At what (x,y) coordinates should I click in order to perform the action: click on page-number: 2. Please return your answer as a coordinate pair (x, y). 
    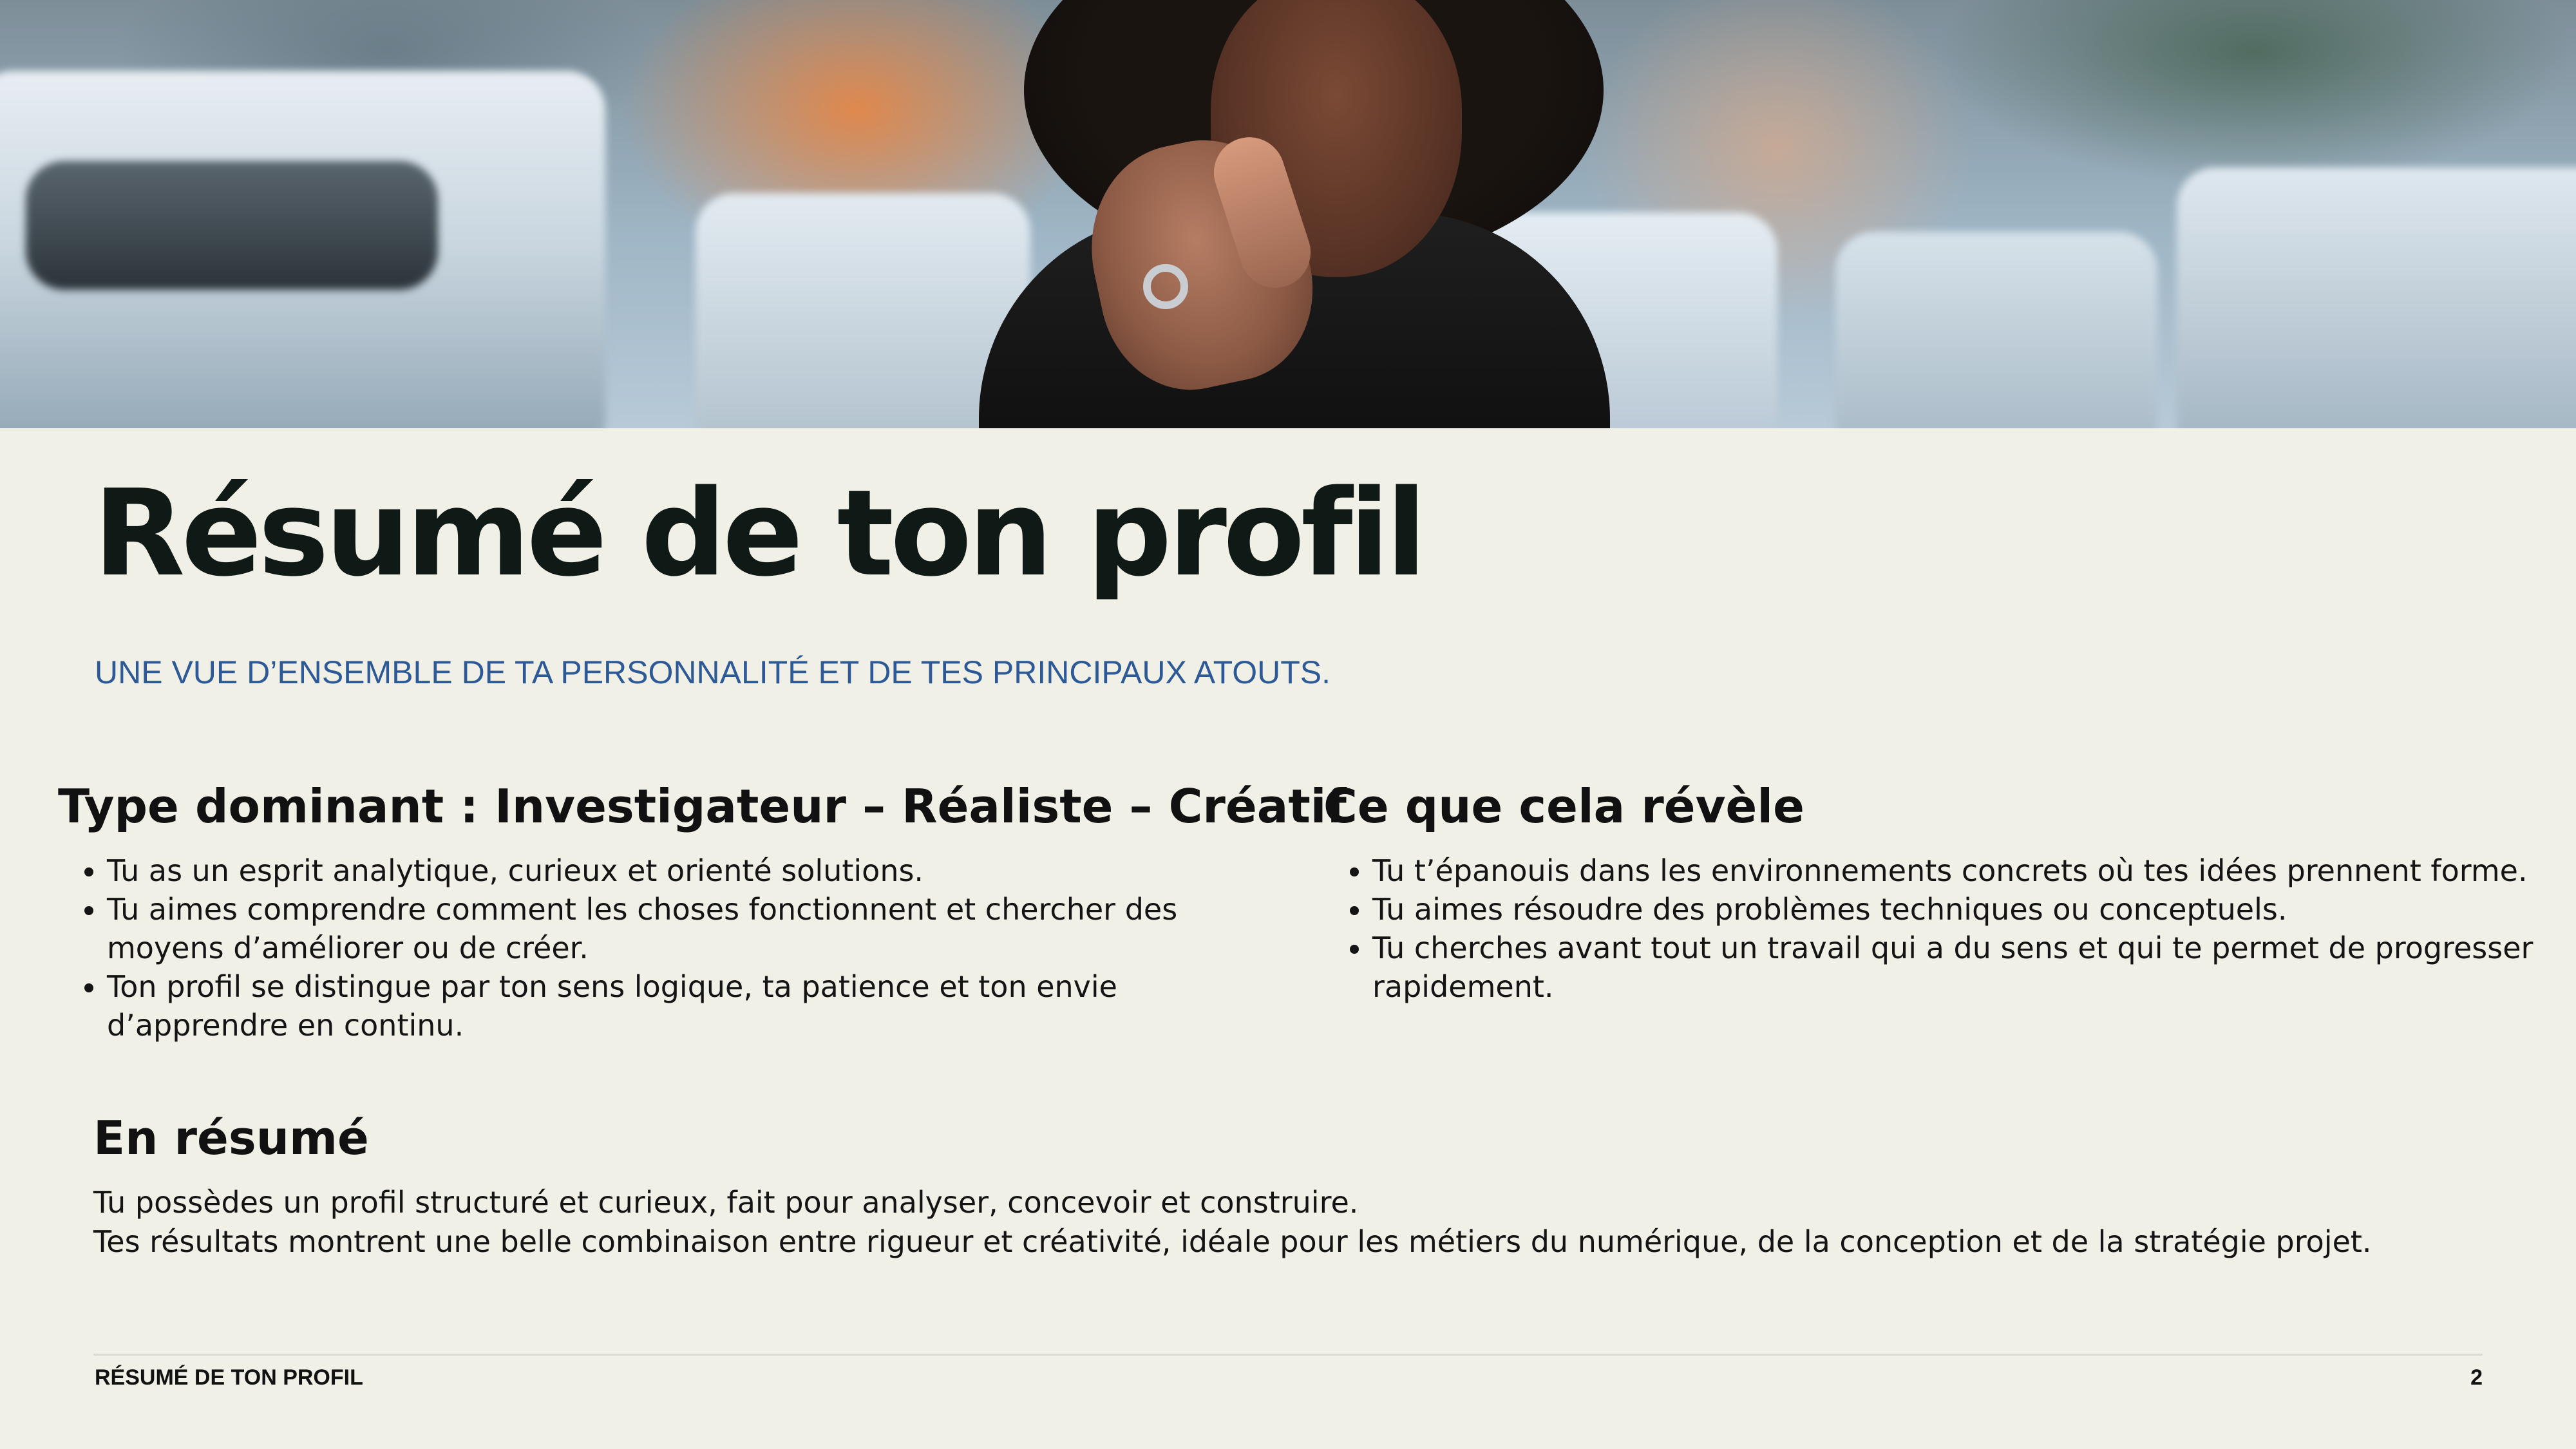
    Looking at the image, I should click on (2476, 1378).